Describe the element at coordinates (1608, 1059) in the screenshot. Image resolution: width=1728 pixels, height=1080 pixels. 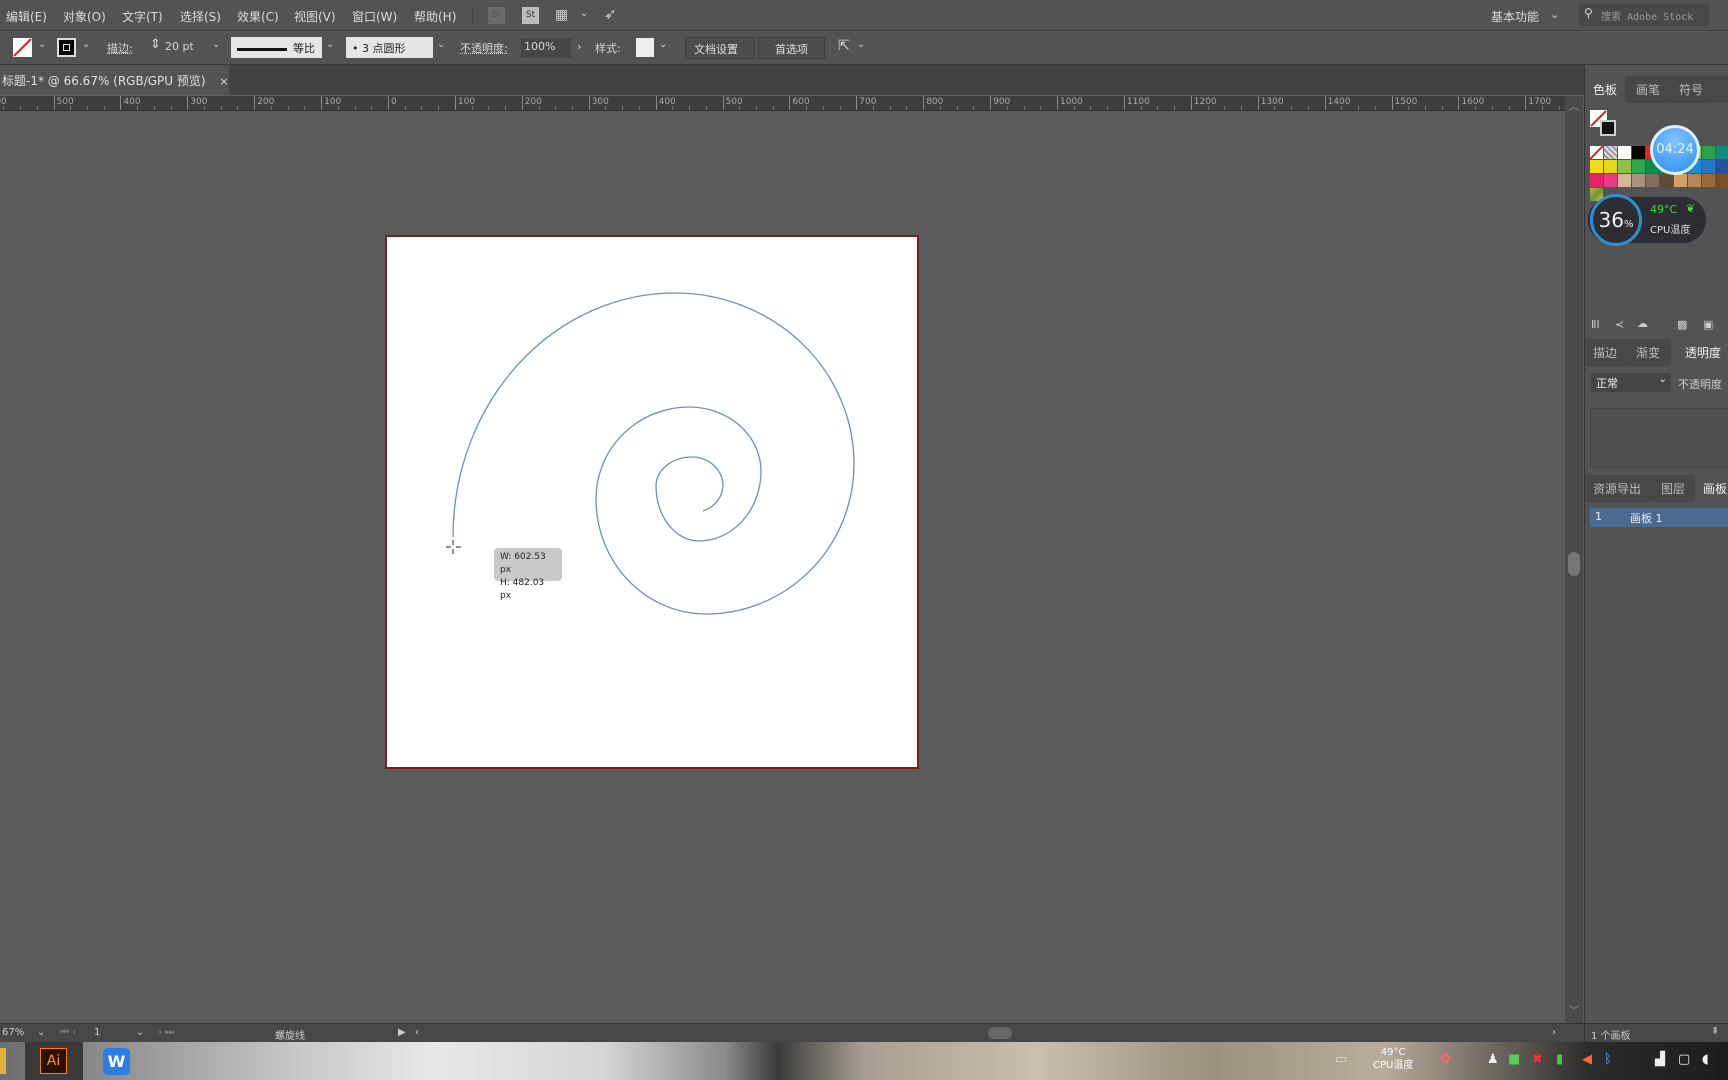
I see `bluetooth-icon: ᛒ` at that location.